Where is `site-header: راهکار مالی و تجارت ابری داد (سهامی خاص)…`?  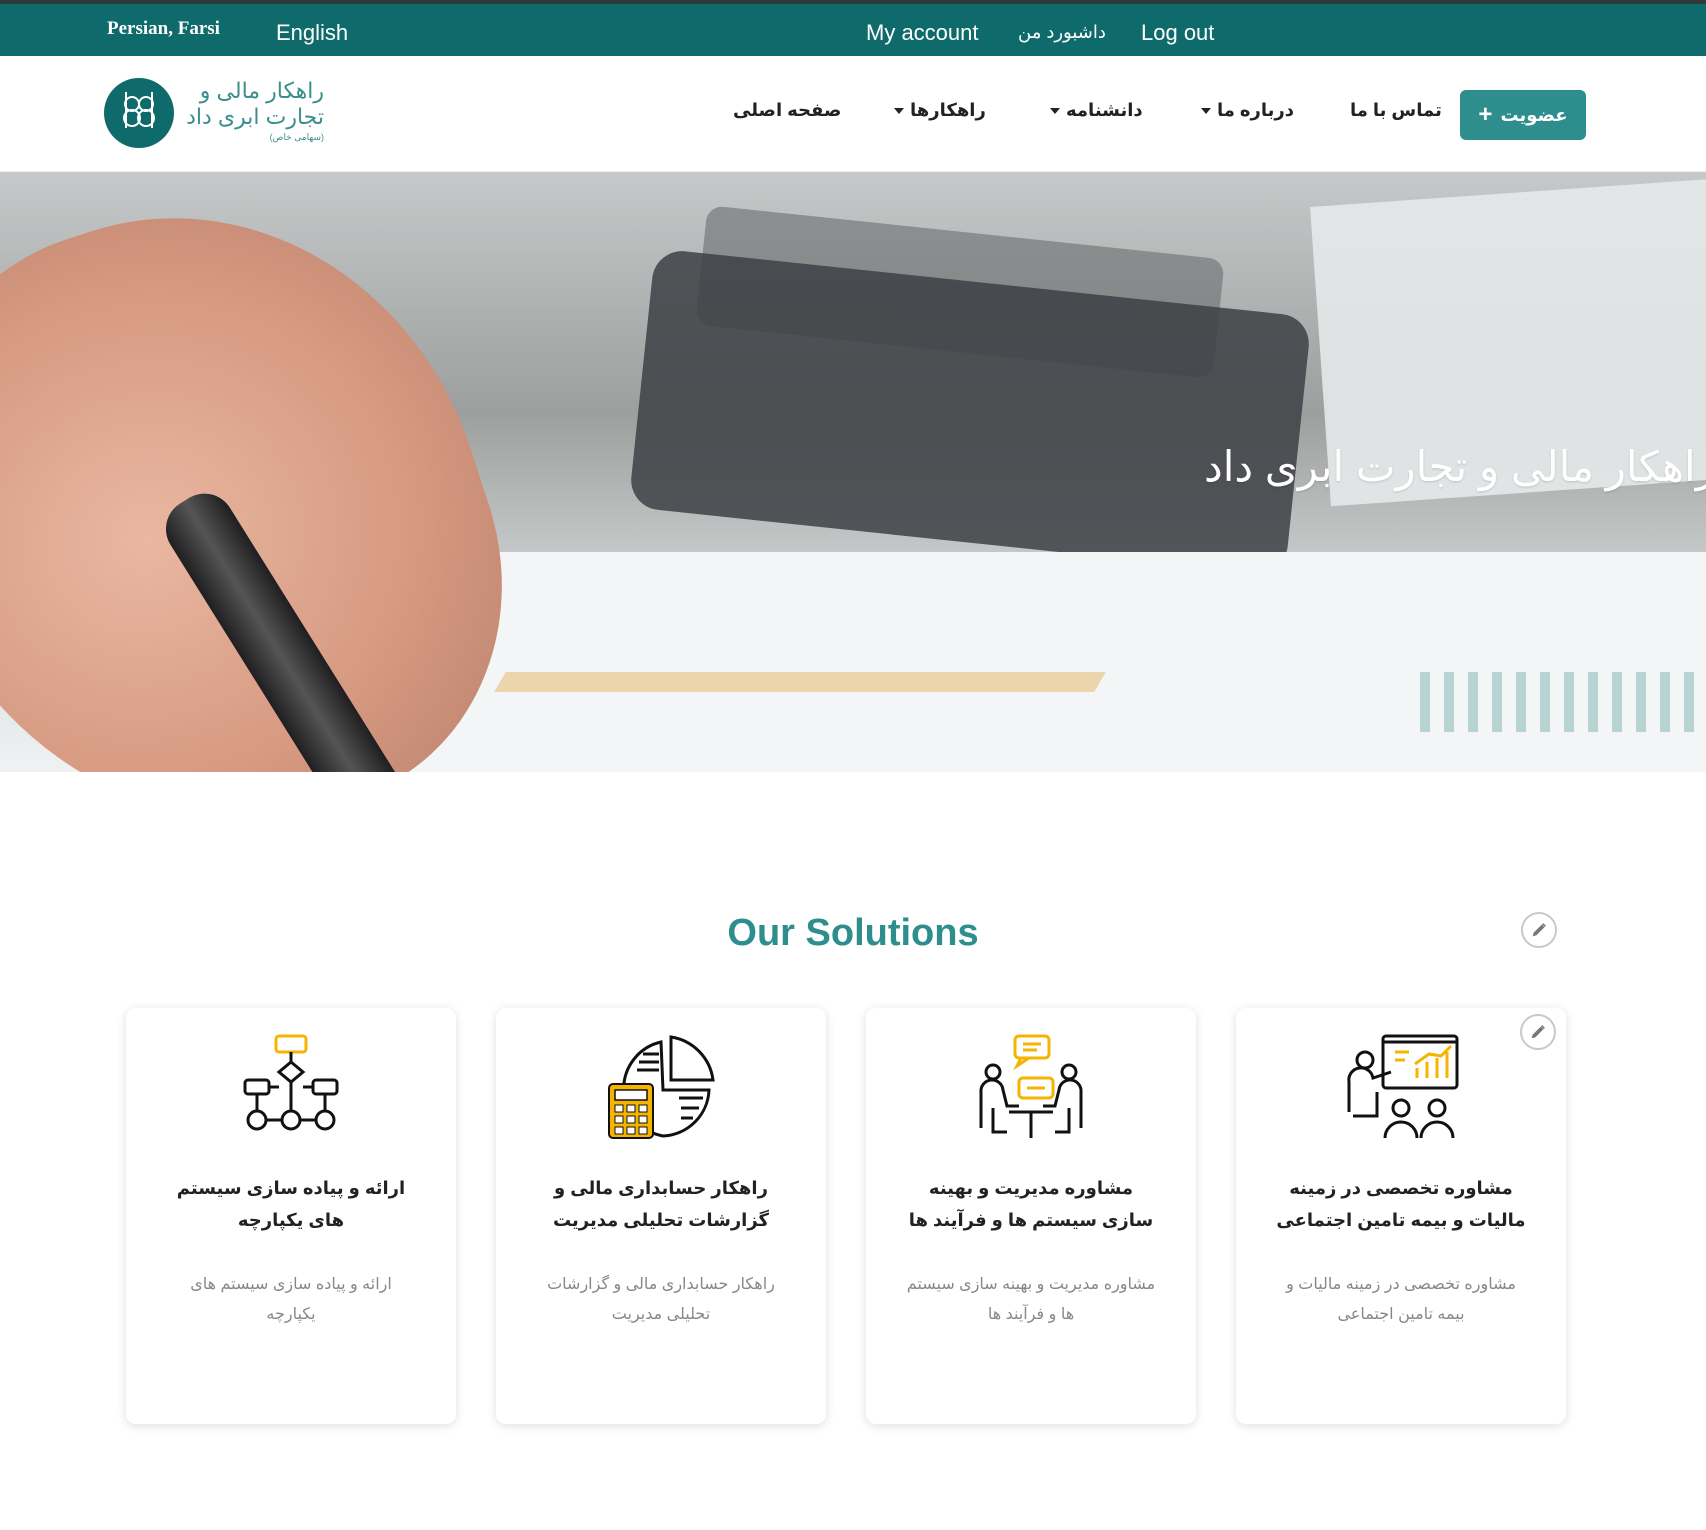
site-header: راهکار مالی و تجارت ابری داد (سهامی خاص)… is located at coordinates (853, 114).